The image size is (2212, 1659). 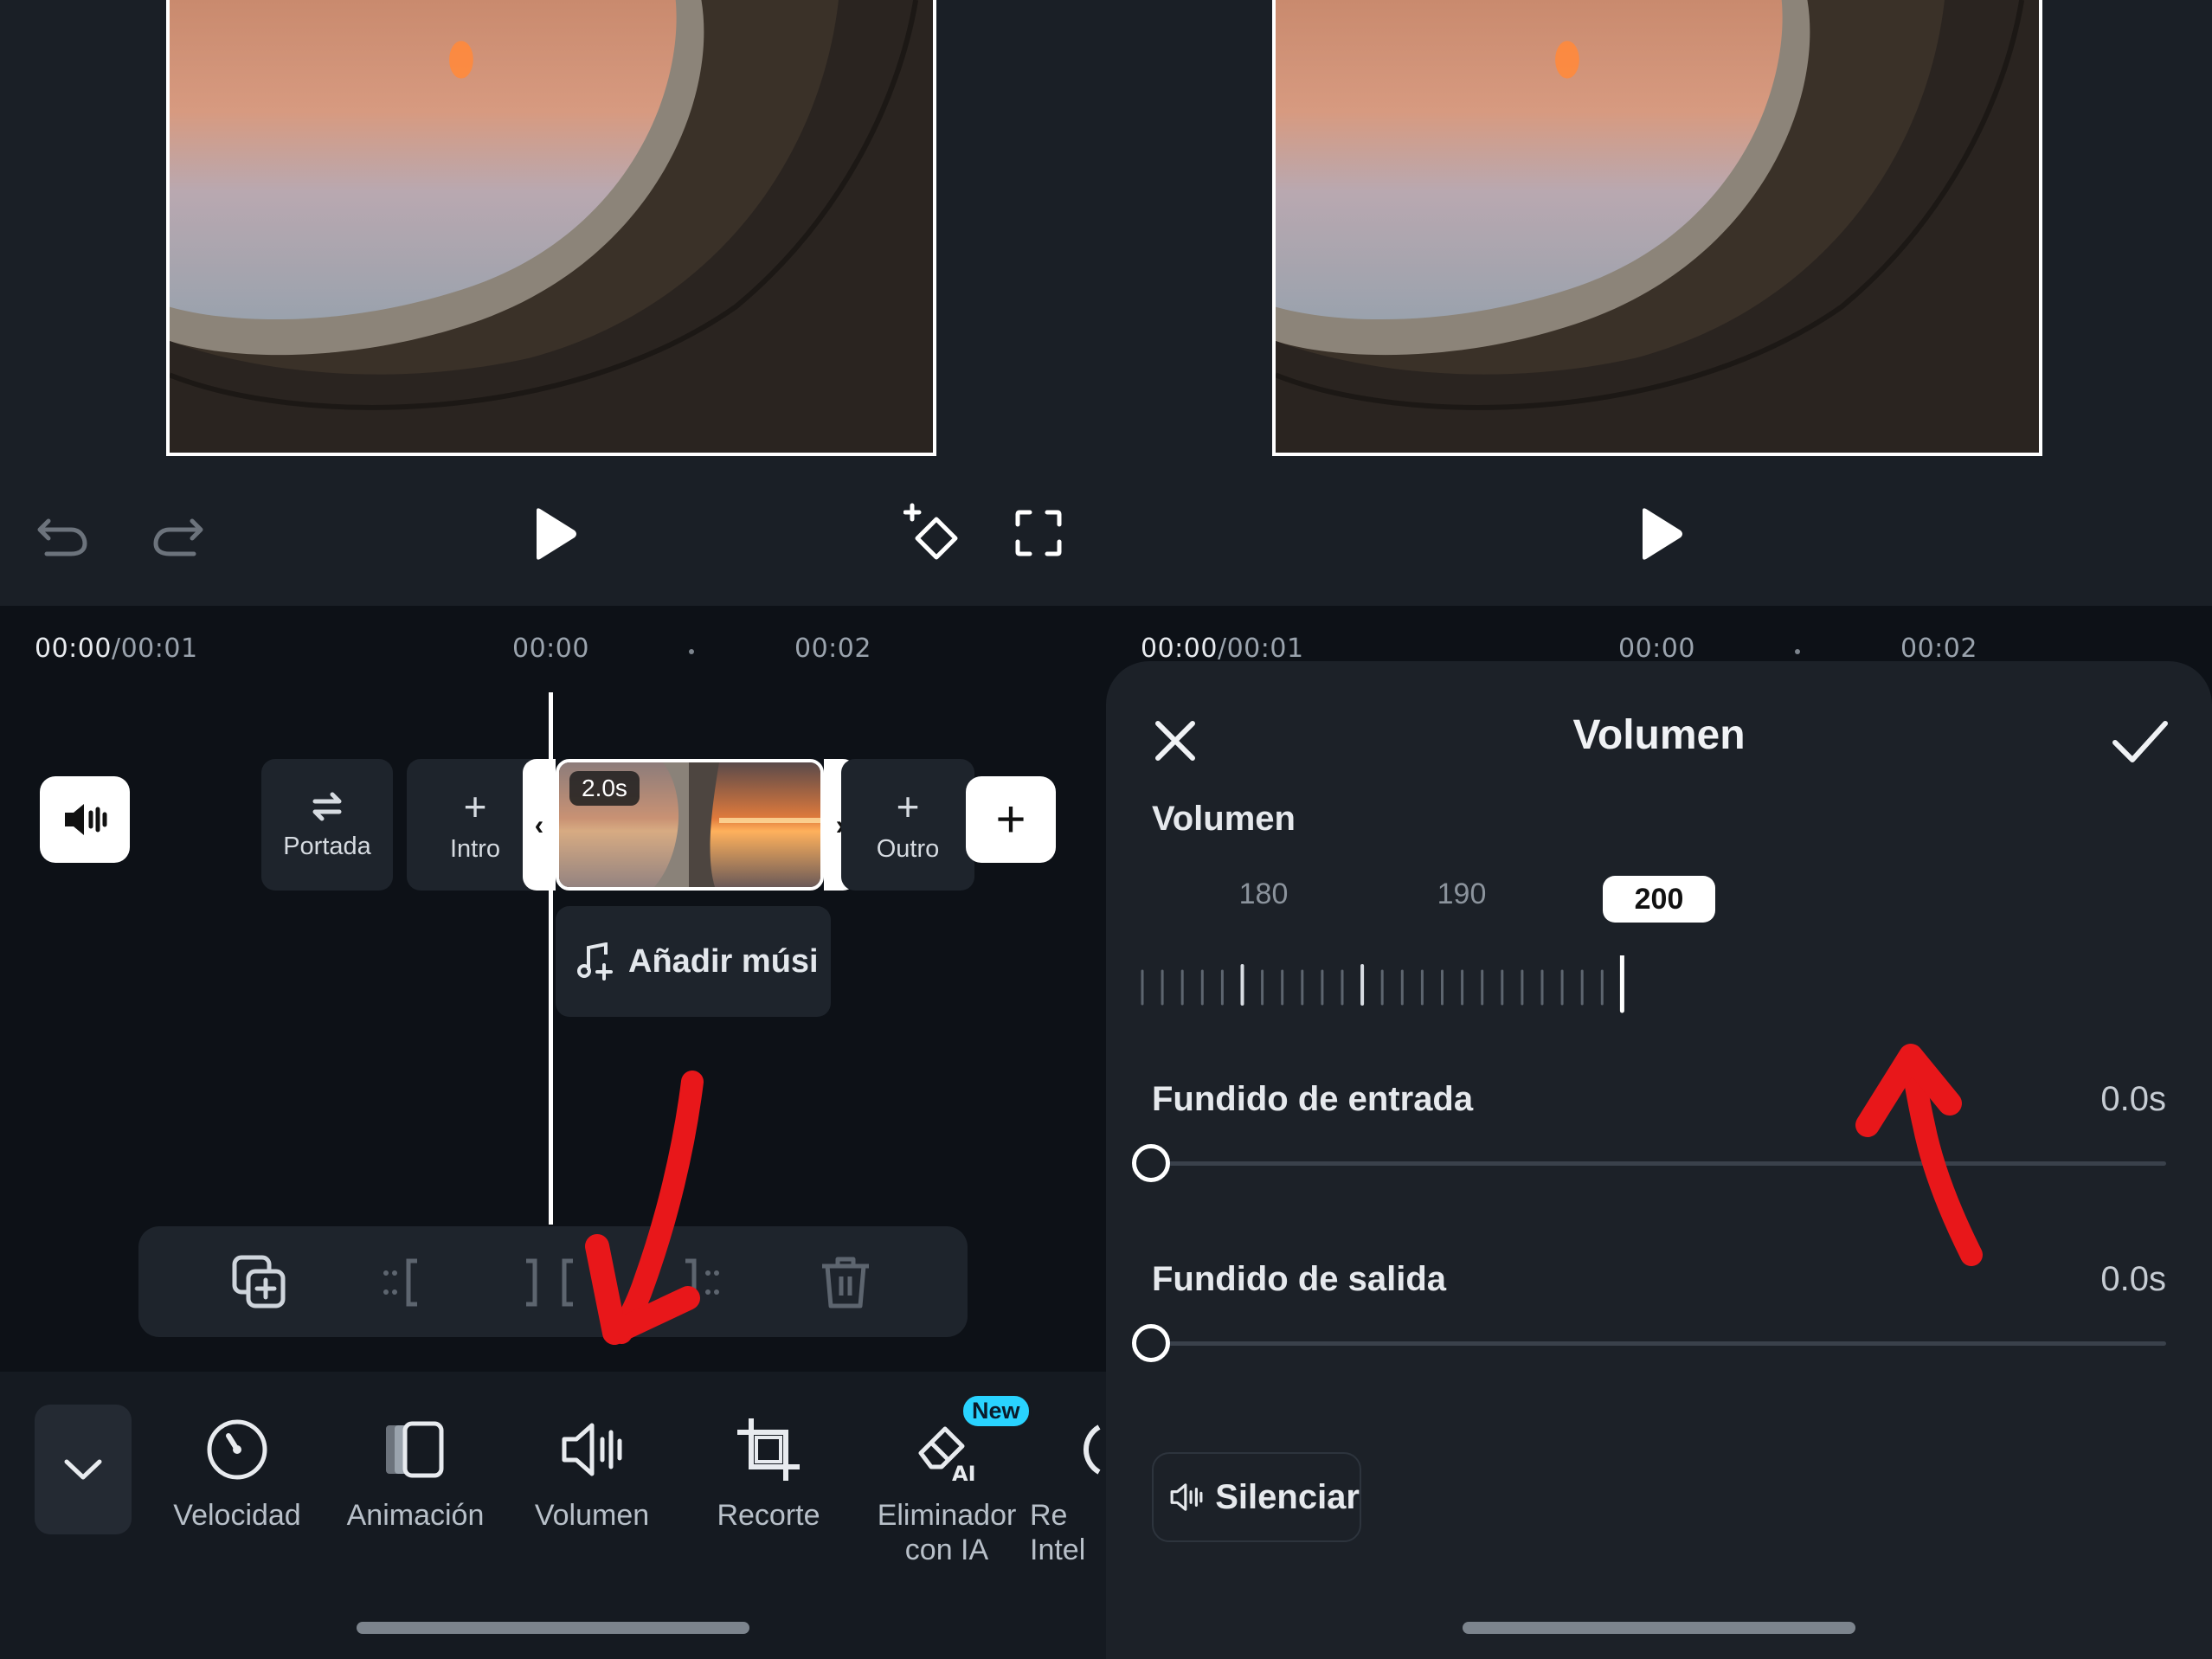 I want to click on mute-label: Silenciar, so click(x=1287, y=1496).